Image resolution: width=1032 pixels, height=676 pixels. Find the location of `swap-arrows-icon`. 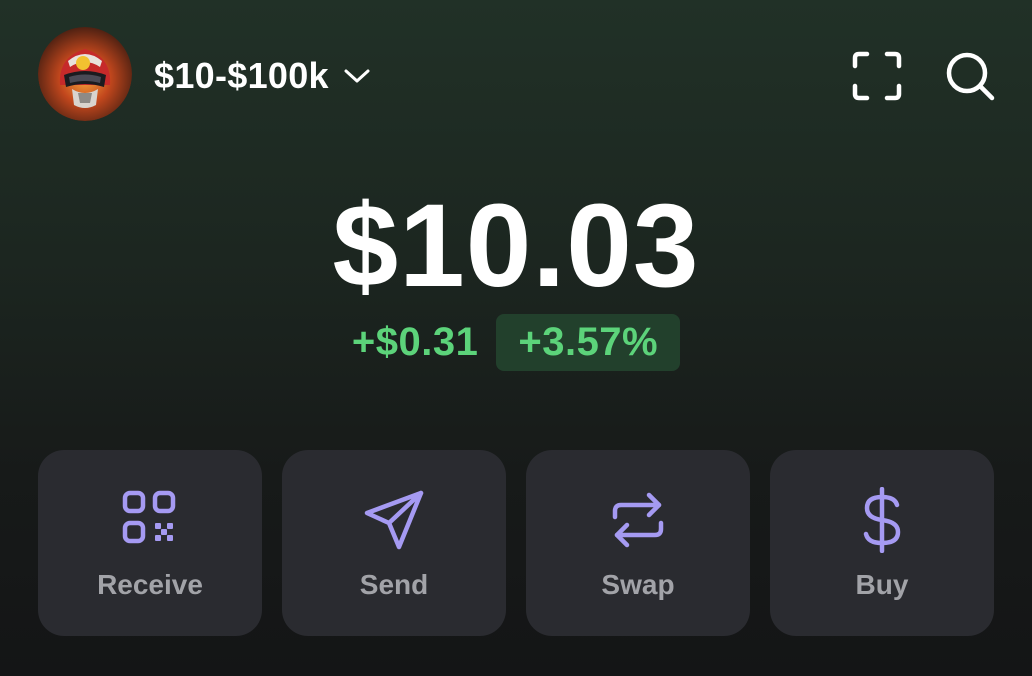

swap-arrows-icon is located at coordinates (638, 520).